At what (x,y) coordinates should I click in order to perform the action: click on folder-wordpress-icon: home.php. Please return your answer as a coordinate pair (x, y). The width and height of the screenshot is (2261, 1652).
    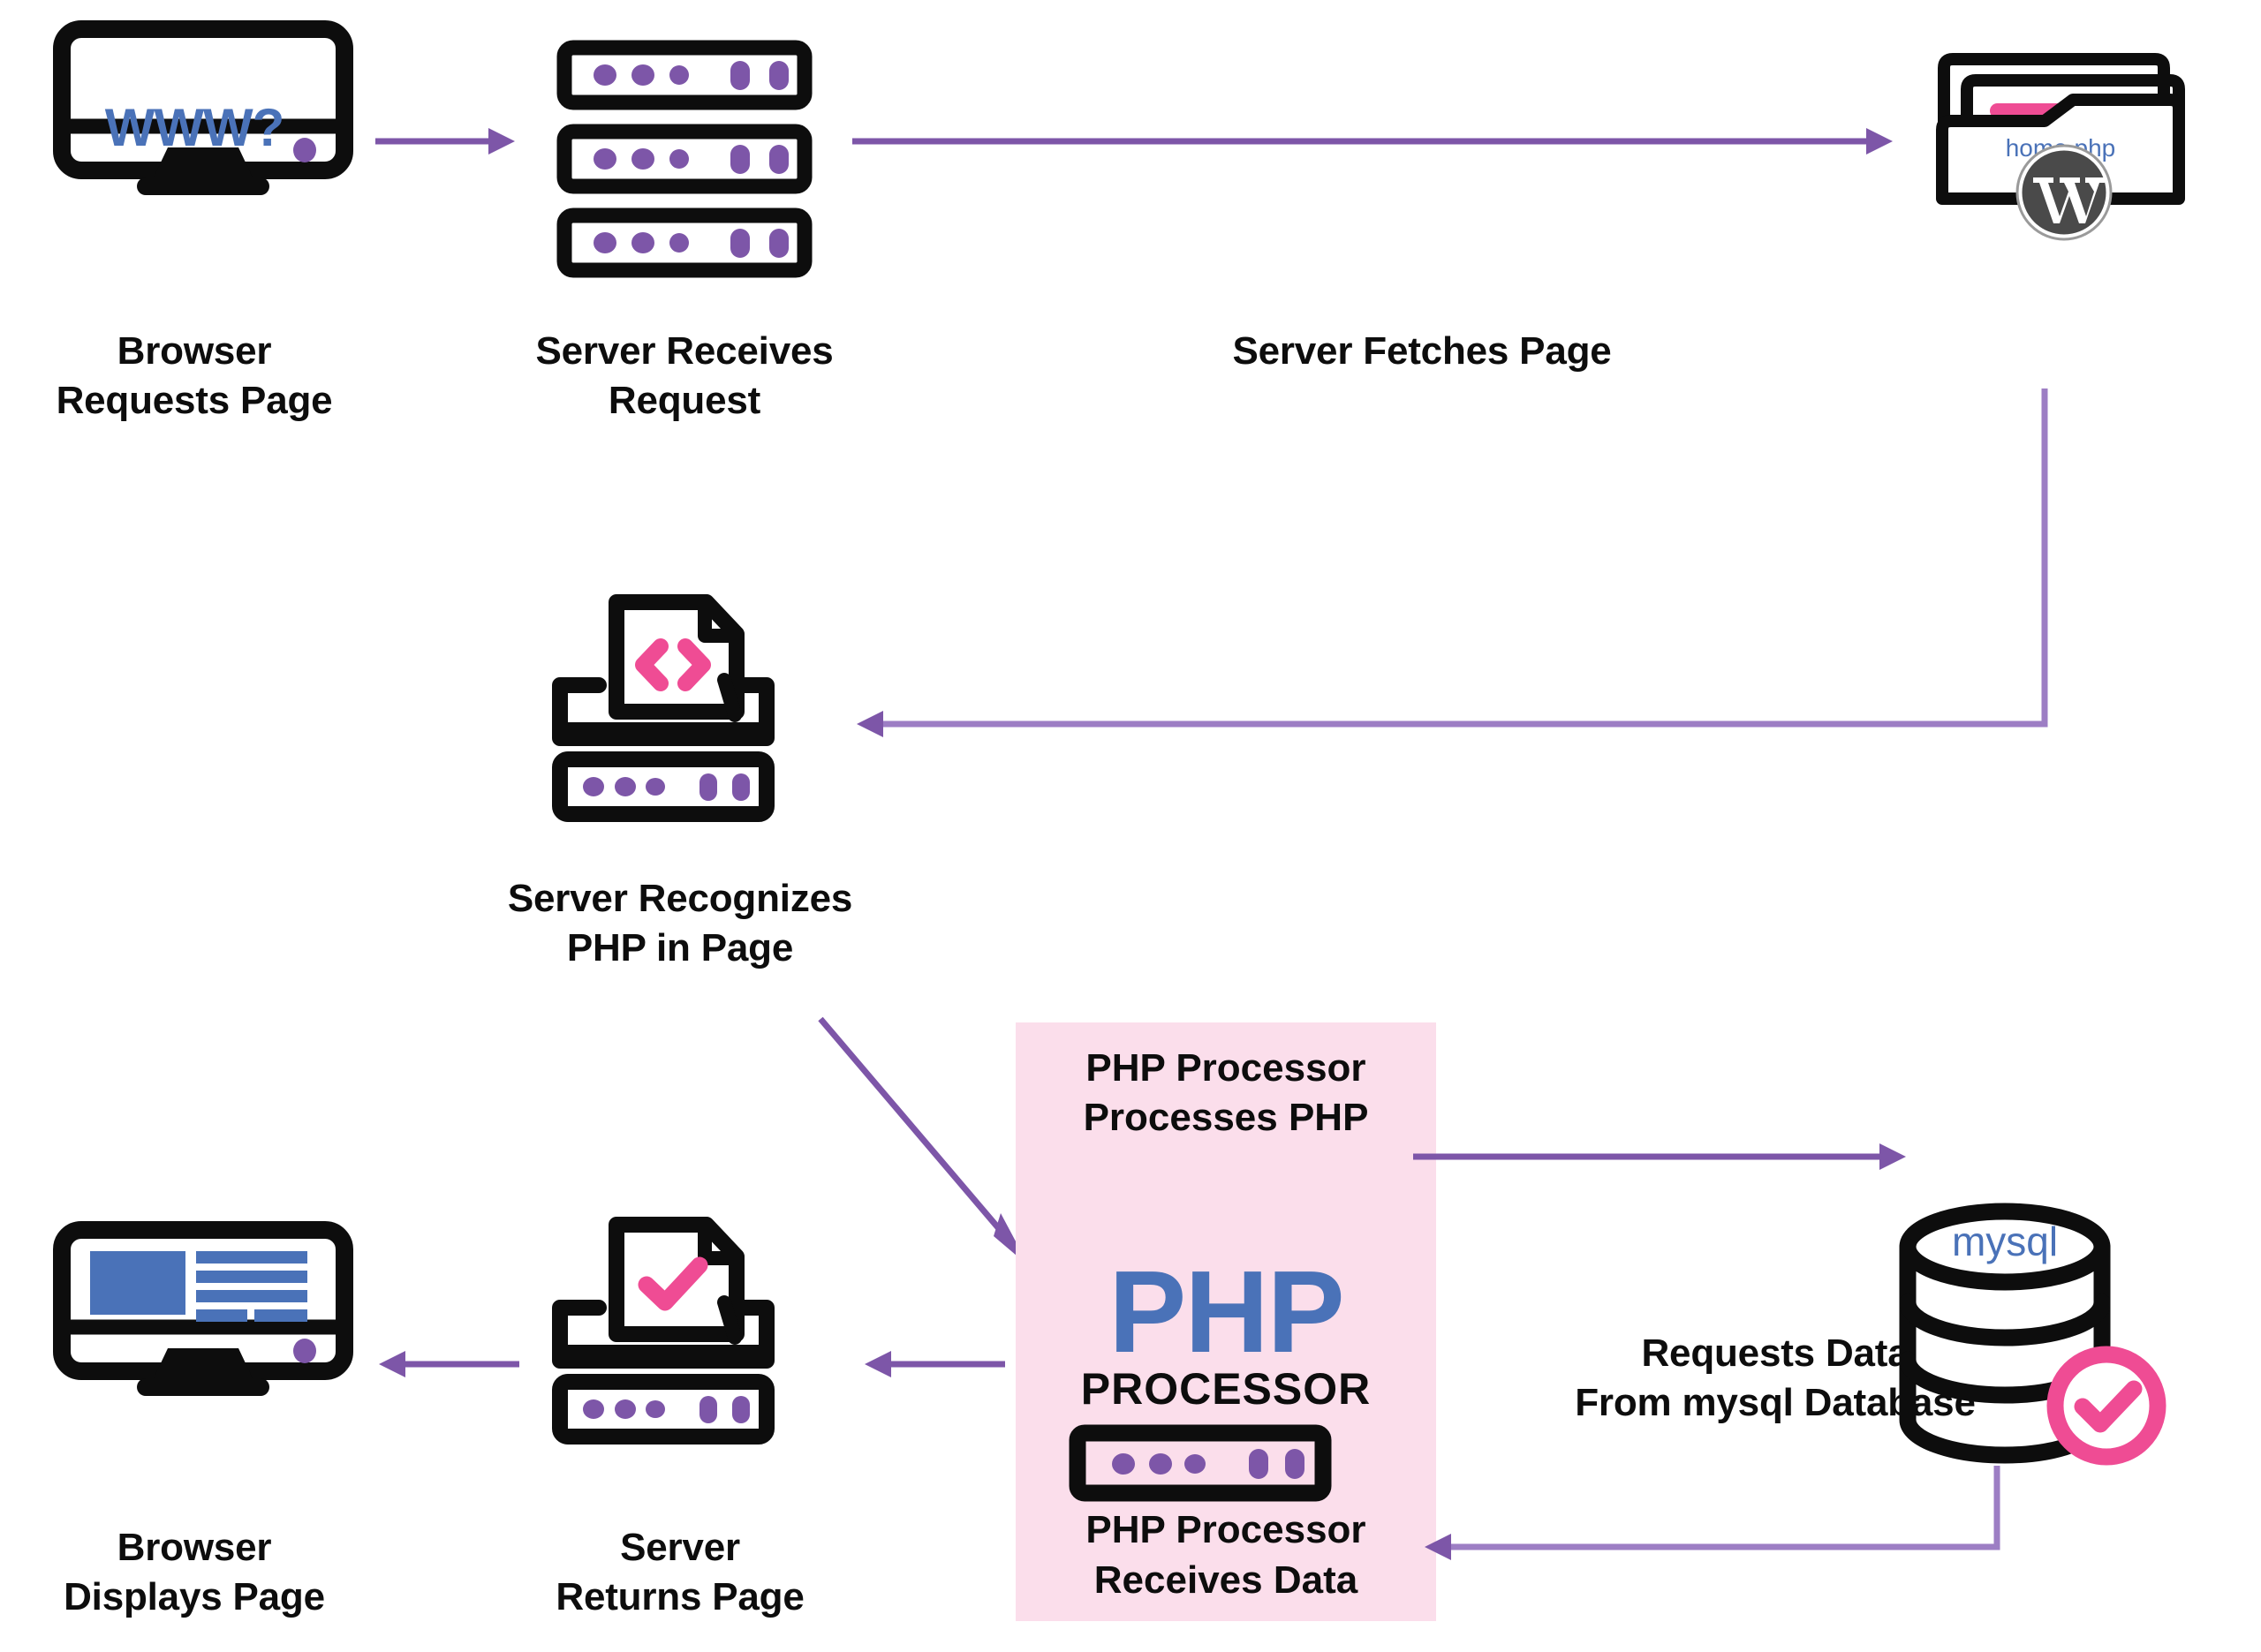
    Looking at the image, I should click on (2062, 145).